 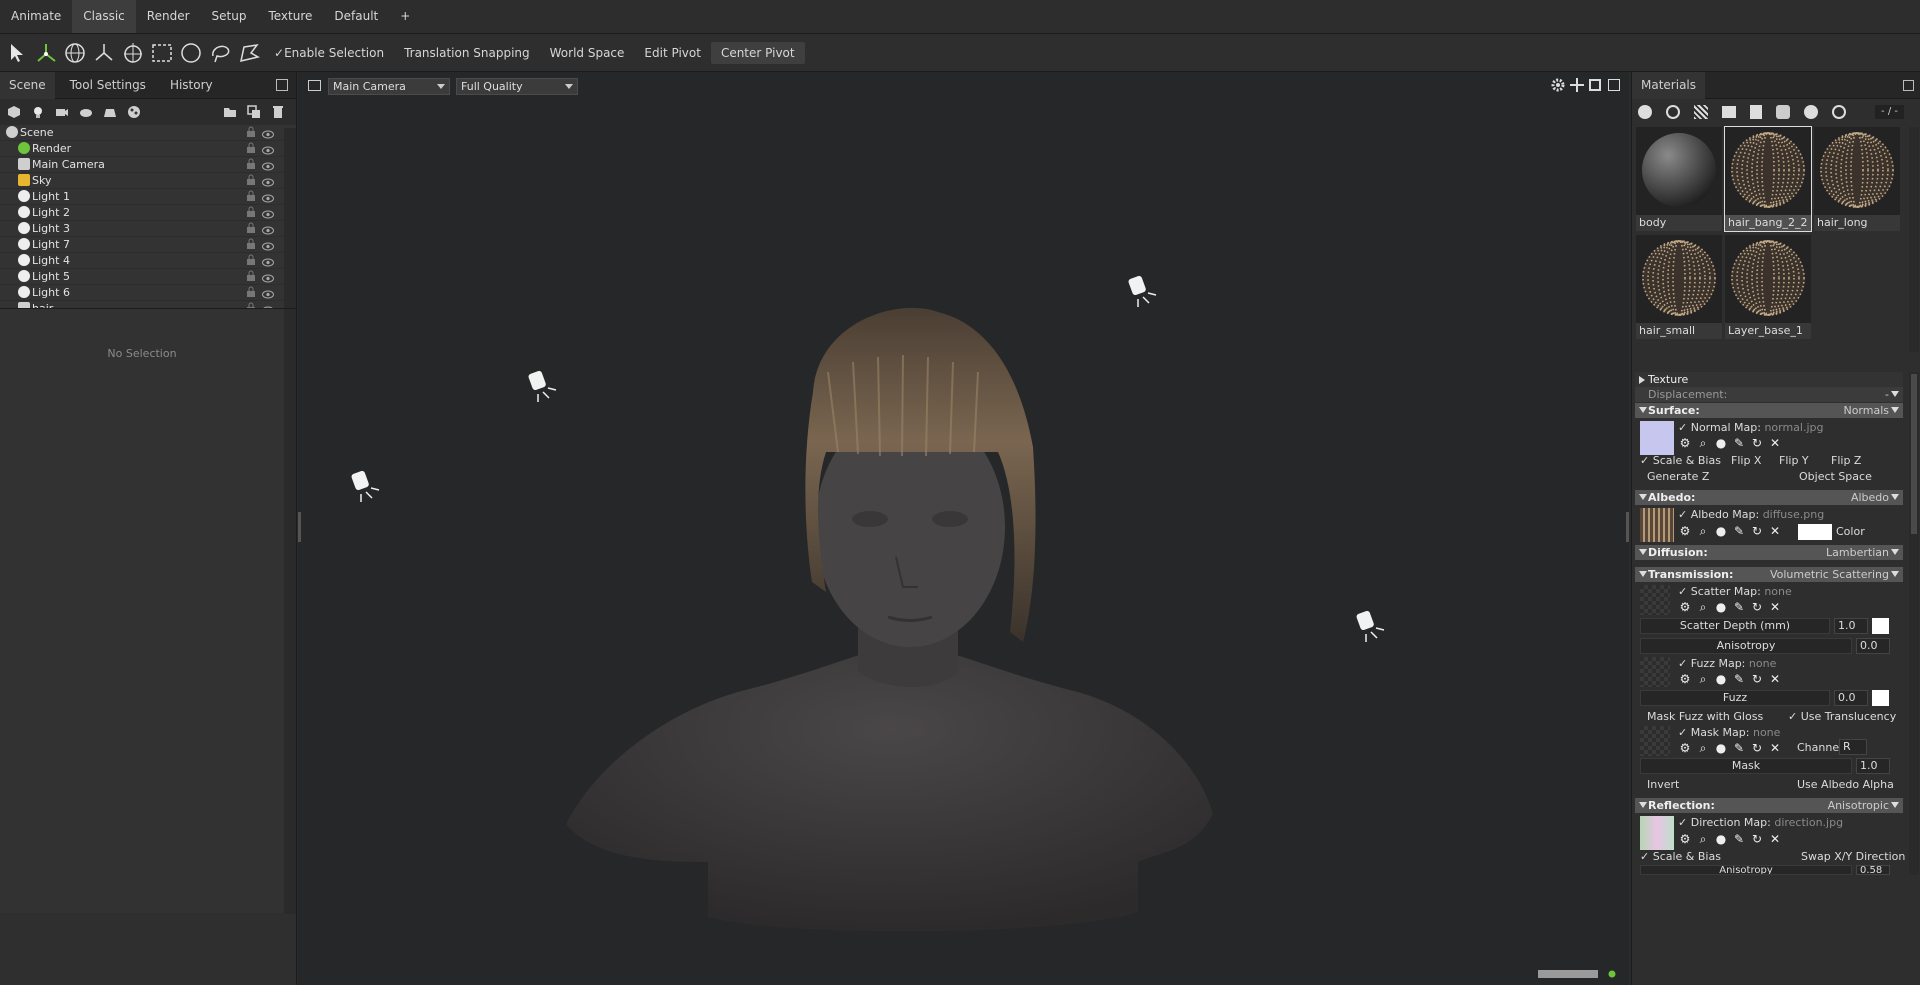 I want to click on center-pivot-button: Center Pivot, so click(x=757, y=52).